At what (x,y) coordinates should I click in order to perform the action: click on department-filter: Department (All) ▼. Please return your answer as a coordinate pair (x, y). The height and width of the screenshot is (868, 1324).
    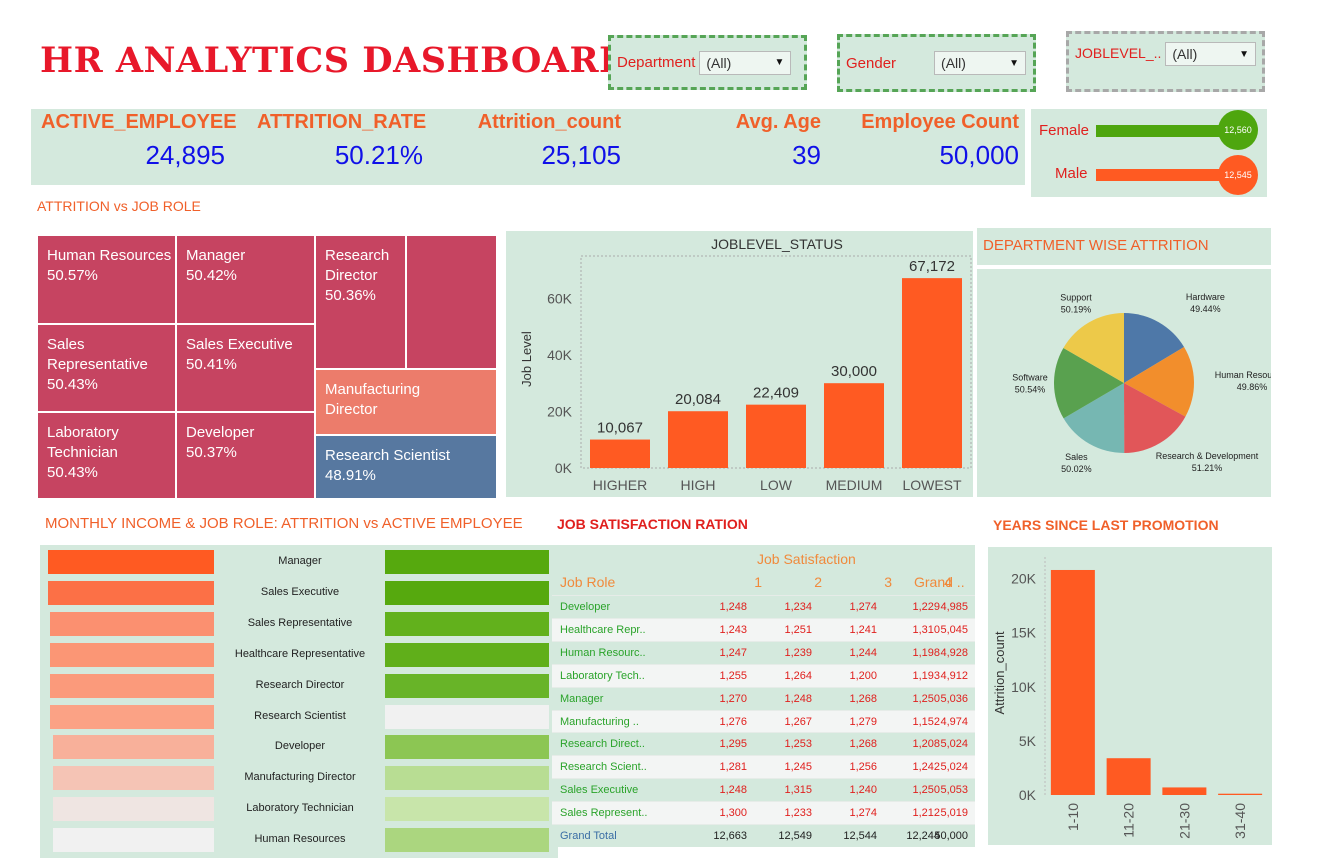
    Looking at the image, I should click on (707, 62).